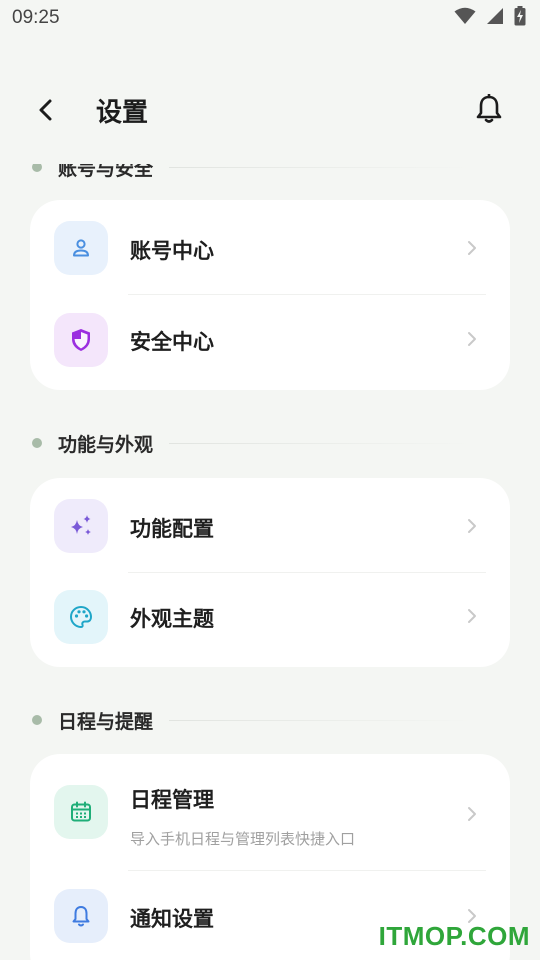  I want to click on user-icon, so click(81, 248).